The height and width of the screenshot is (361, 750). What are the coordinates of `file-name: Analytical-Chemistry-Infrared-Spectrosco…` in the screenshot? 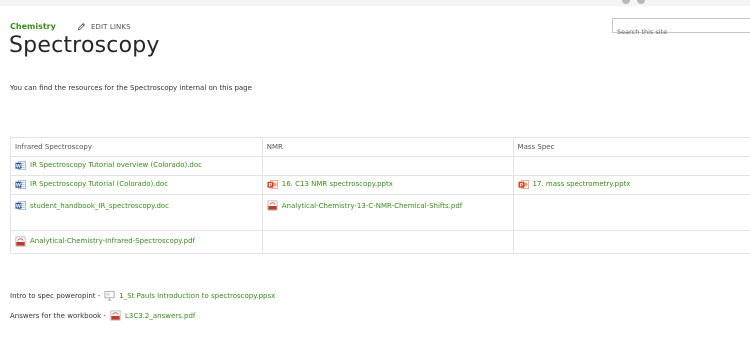 It's located at (112, 241).